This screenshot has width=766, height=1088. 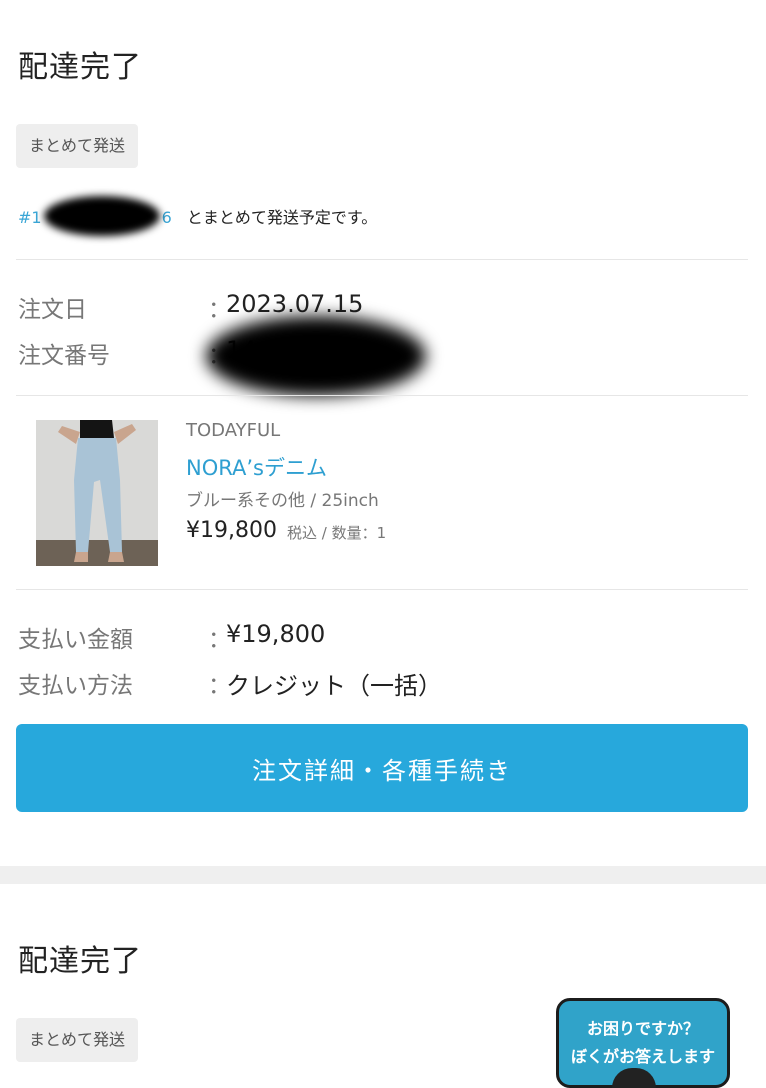 I want to click on section-separator, so click(x=383, y=875).